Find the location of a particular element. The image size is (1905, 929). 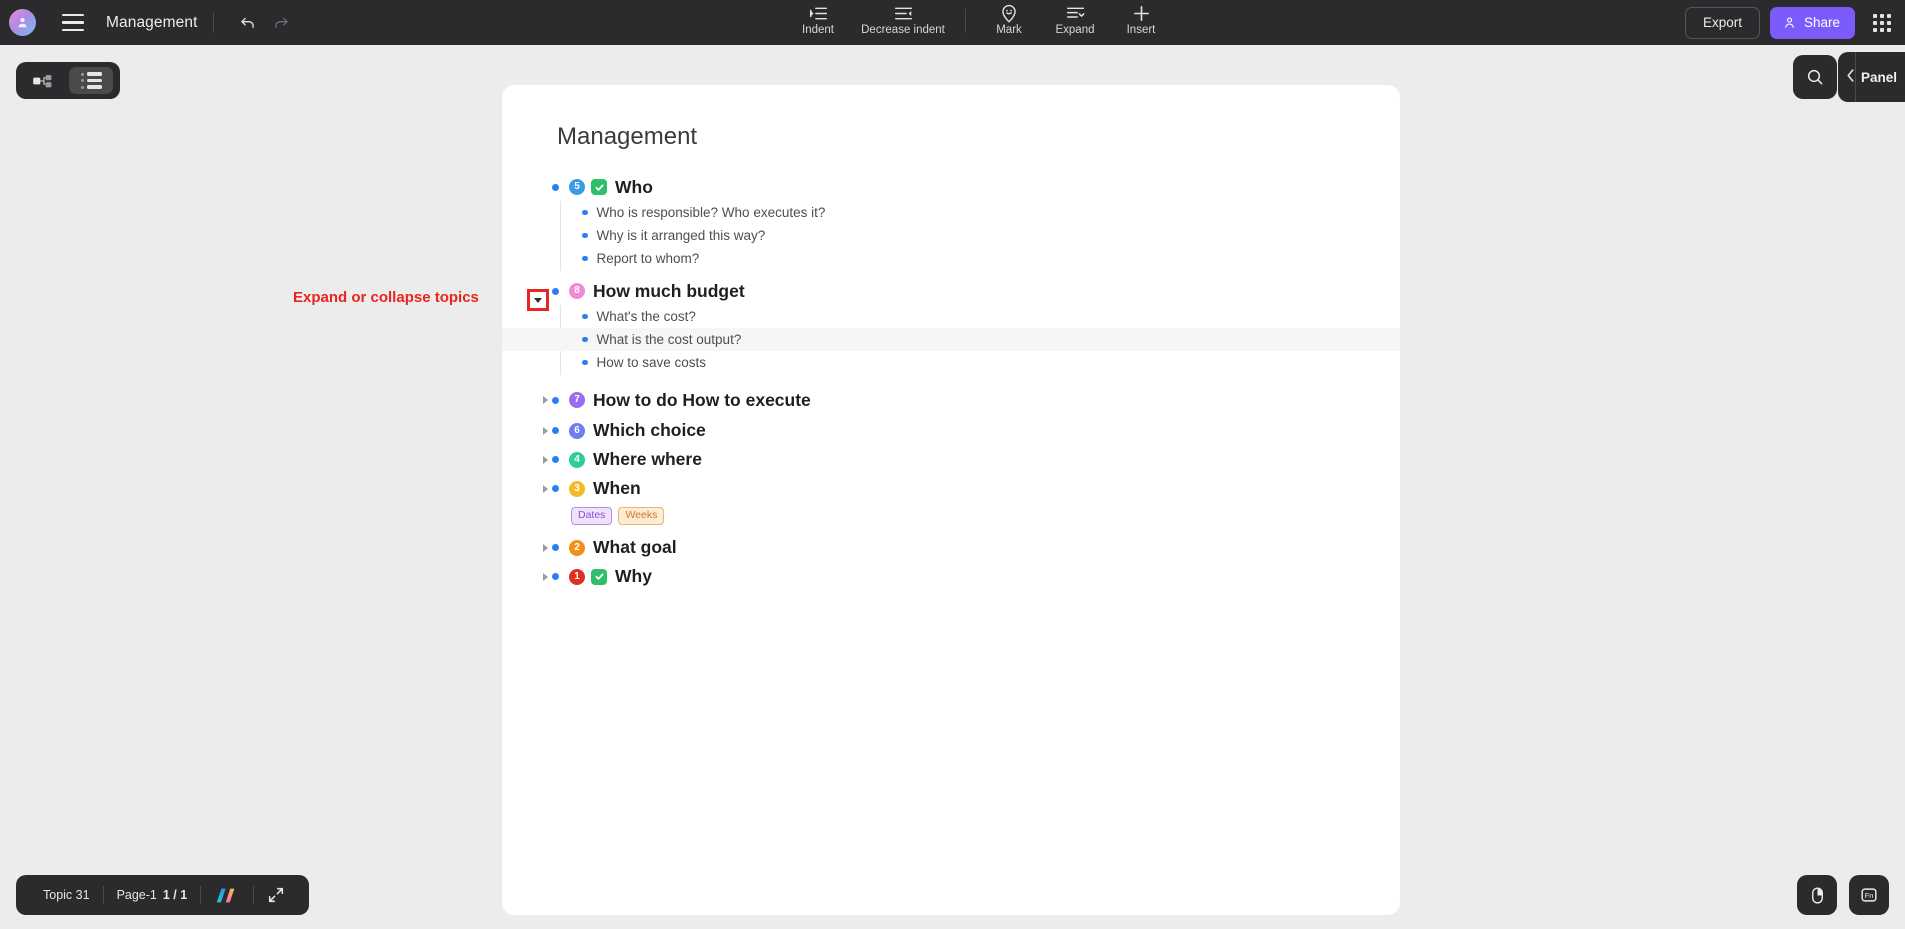

order-badge: 1 is located at coordinates (577, 576).